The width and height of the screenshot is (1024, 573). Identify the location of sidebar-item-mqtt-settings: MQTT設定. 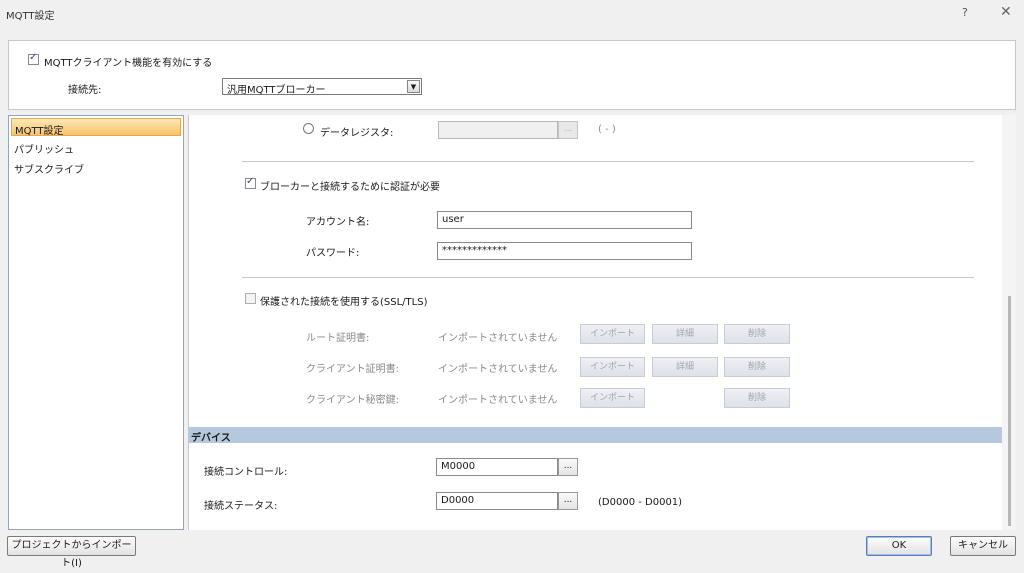
(96, 127).